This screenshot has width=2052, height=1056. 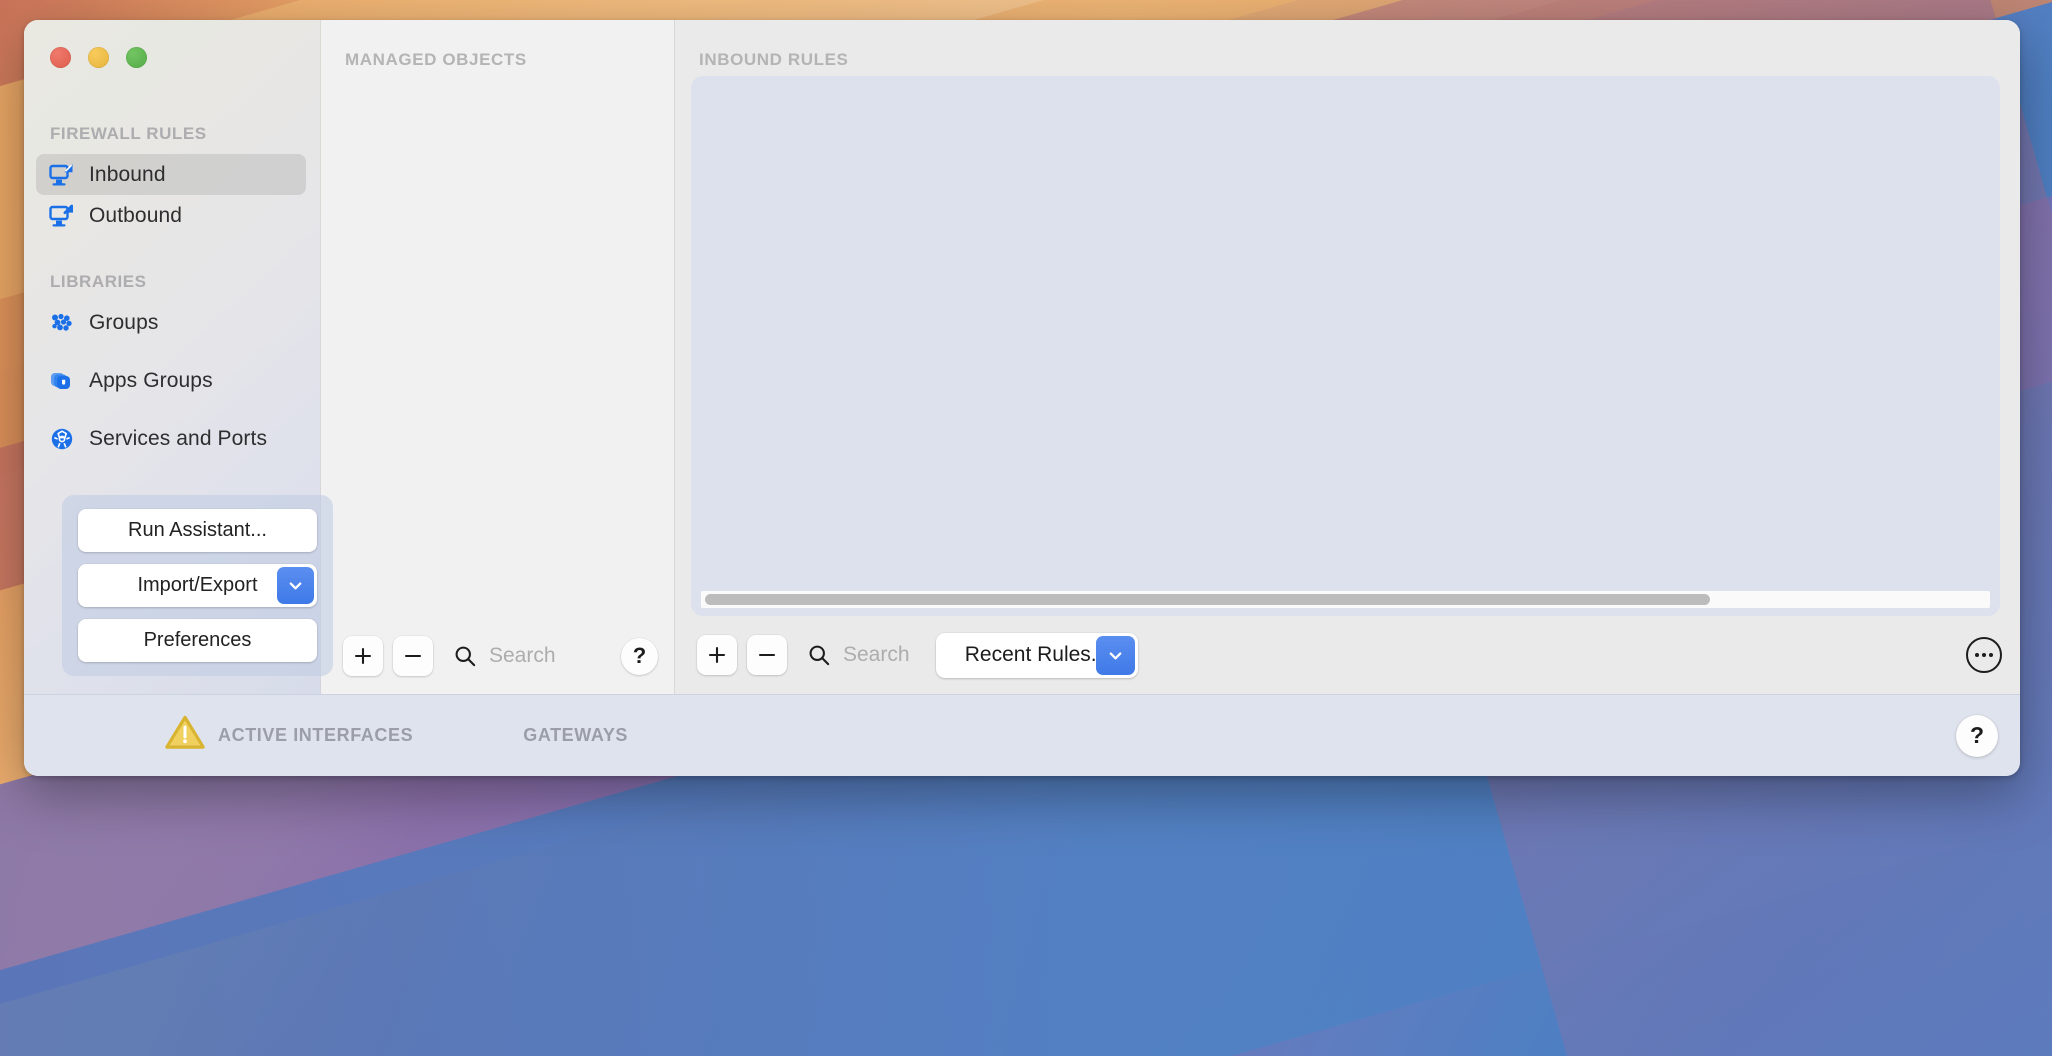 What do you see at coordinates (128, 133) in the screenshot?
I see `sidebar-section-title-firewall-rules: FIREWALL RULES` at bounding box center [128, 133].